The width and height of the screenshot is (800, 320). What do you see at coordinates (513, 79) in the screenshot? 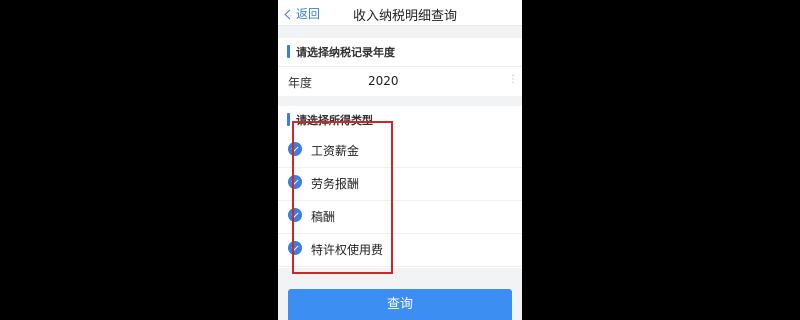
I see `more-indicator-icon: ⋮` at bounding box center [513, 79].